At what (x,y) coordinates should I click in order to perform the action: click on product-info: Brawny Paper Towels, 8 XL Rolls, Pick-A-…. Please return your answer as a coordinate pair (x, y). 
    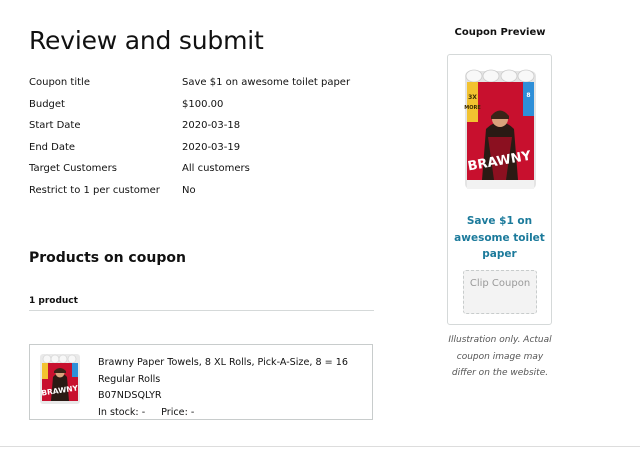
    Looking at the image, I should click on (233, 388).